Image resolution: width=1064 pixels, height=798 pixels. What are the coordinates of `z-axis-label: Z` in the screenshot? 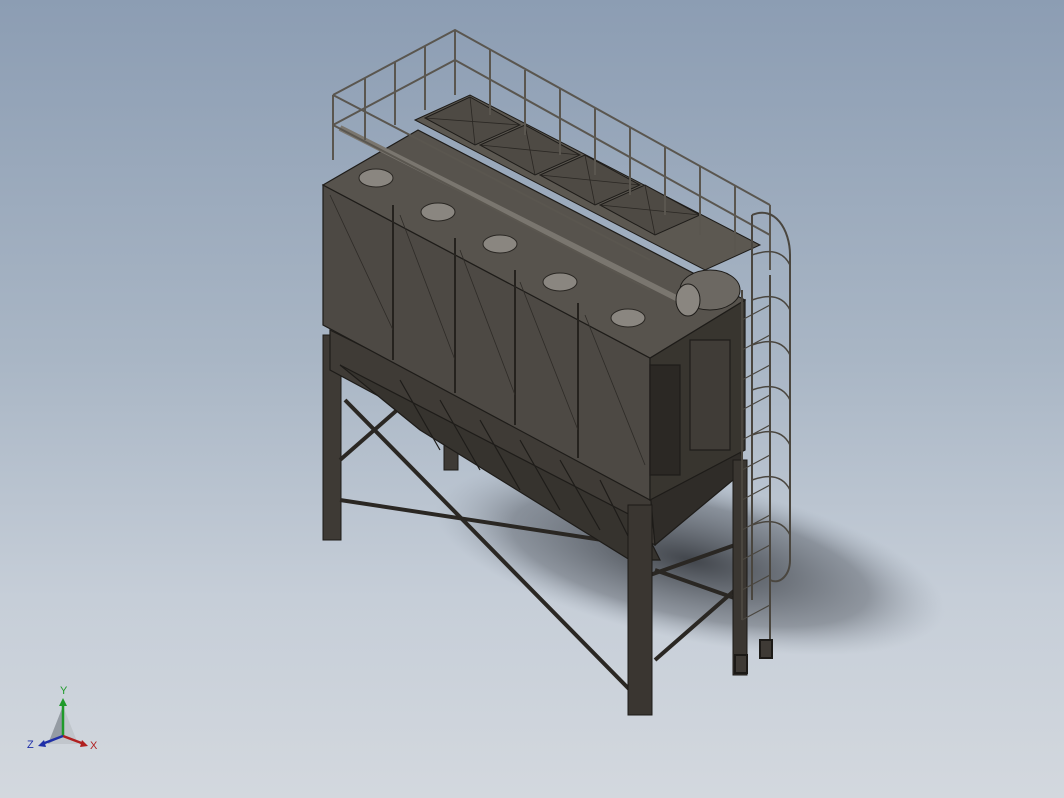 It's located at (30, 745).